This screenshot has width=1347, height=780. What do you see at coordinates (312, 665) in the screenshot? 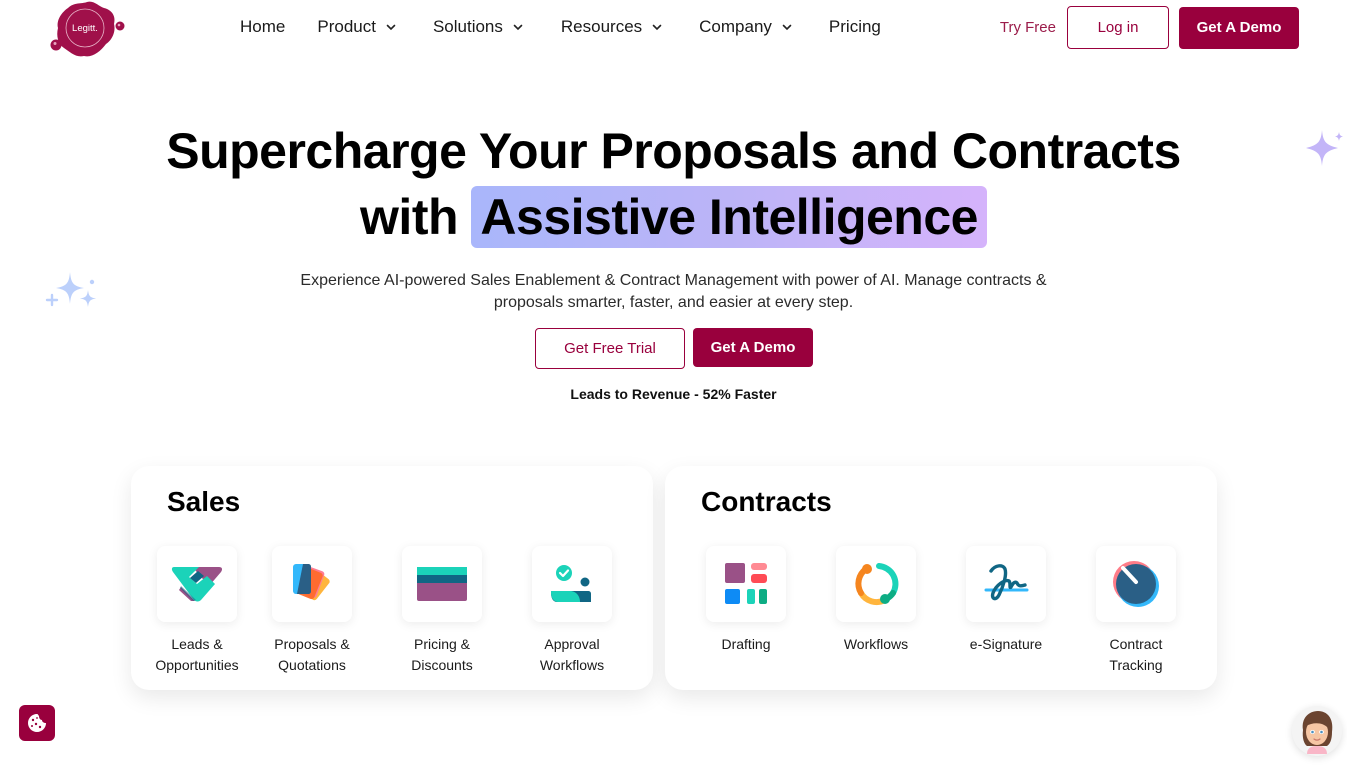
I see `feature-label-line2: Quotations` at bounding box center [312, 665].